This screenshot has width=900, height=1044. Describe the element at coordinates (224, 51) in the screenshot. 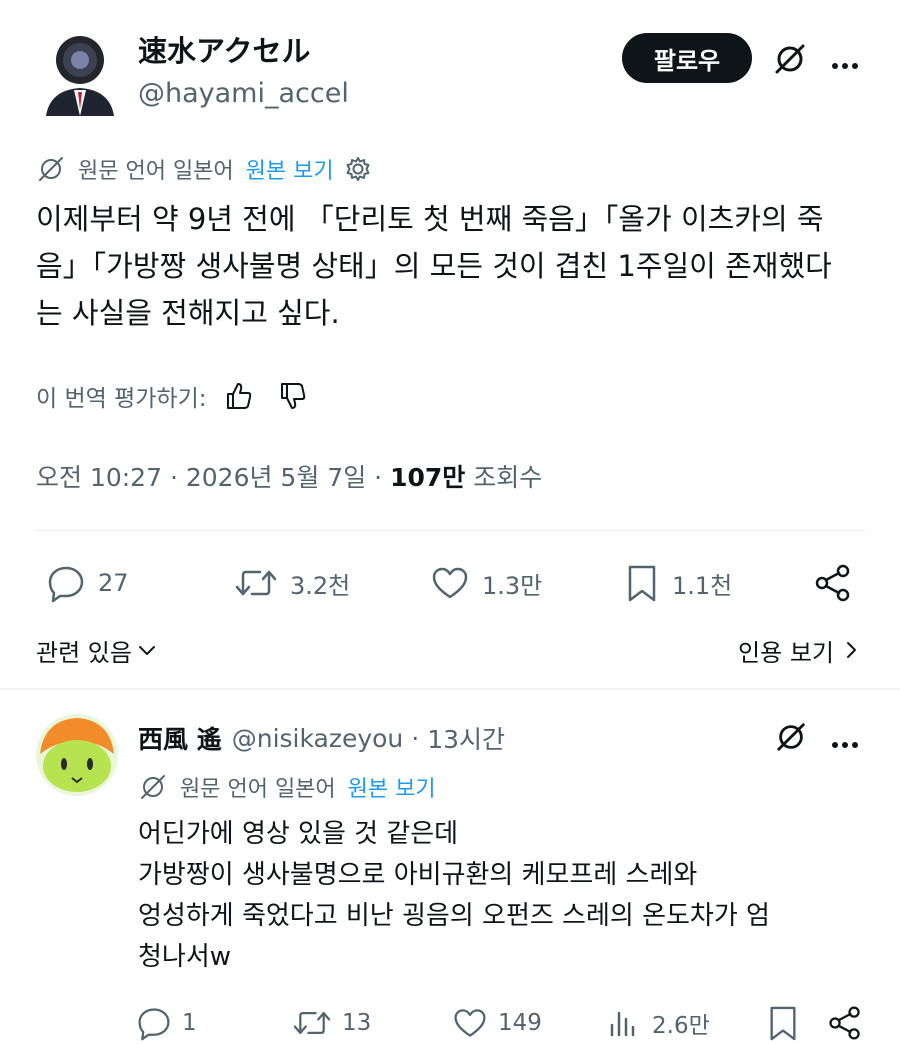

I see `author-display-name: 速水アクセル` at that location.